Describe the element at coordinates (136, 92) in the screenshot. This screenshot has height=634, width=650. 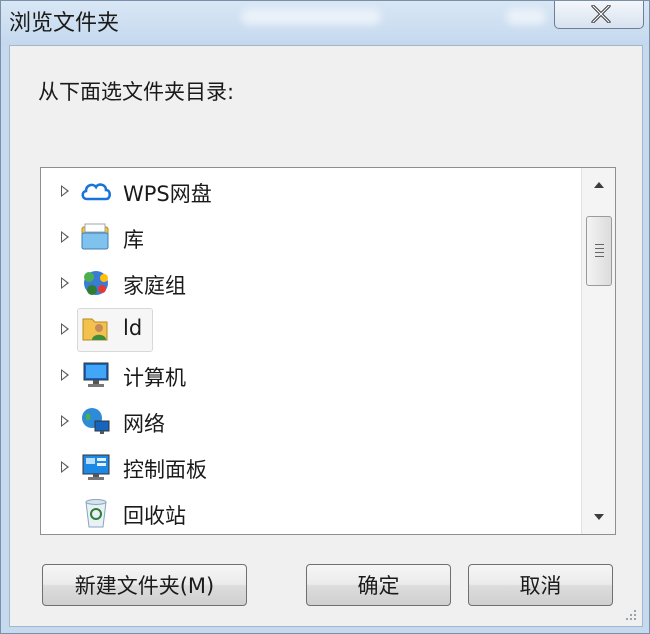
I see `dialog-prompt: 从下面选文件夹目录:` at that location.